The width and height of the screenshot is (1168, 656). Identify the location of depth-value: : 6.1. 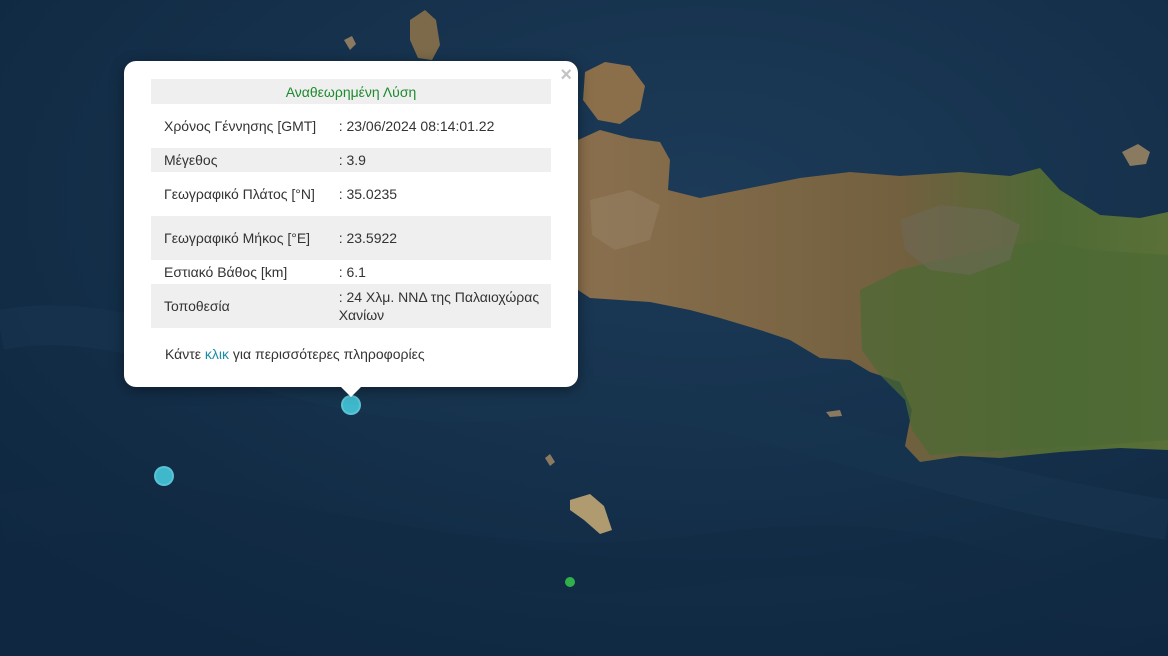
(352, 272).